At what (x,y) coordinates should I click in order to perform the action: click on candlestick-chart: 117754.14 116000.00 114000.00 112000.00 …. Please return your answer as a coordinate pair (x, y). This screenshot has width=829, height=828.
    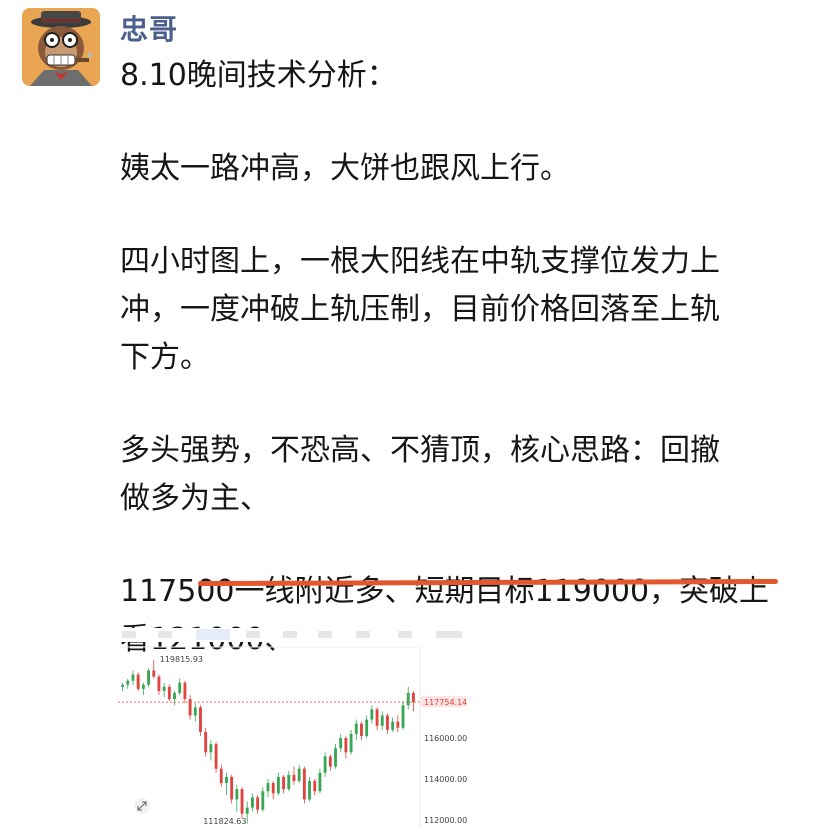
    Looking at the image, I should click on (293, 728).